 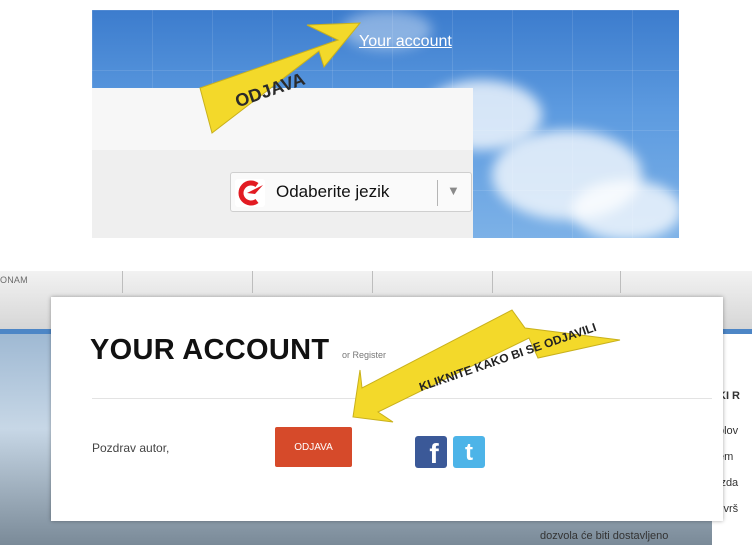 What do you see at coordinates (364, 355) in the screenshot?
I see `register-link: or Register` at bounding box center [364, 355].